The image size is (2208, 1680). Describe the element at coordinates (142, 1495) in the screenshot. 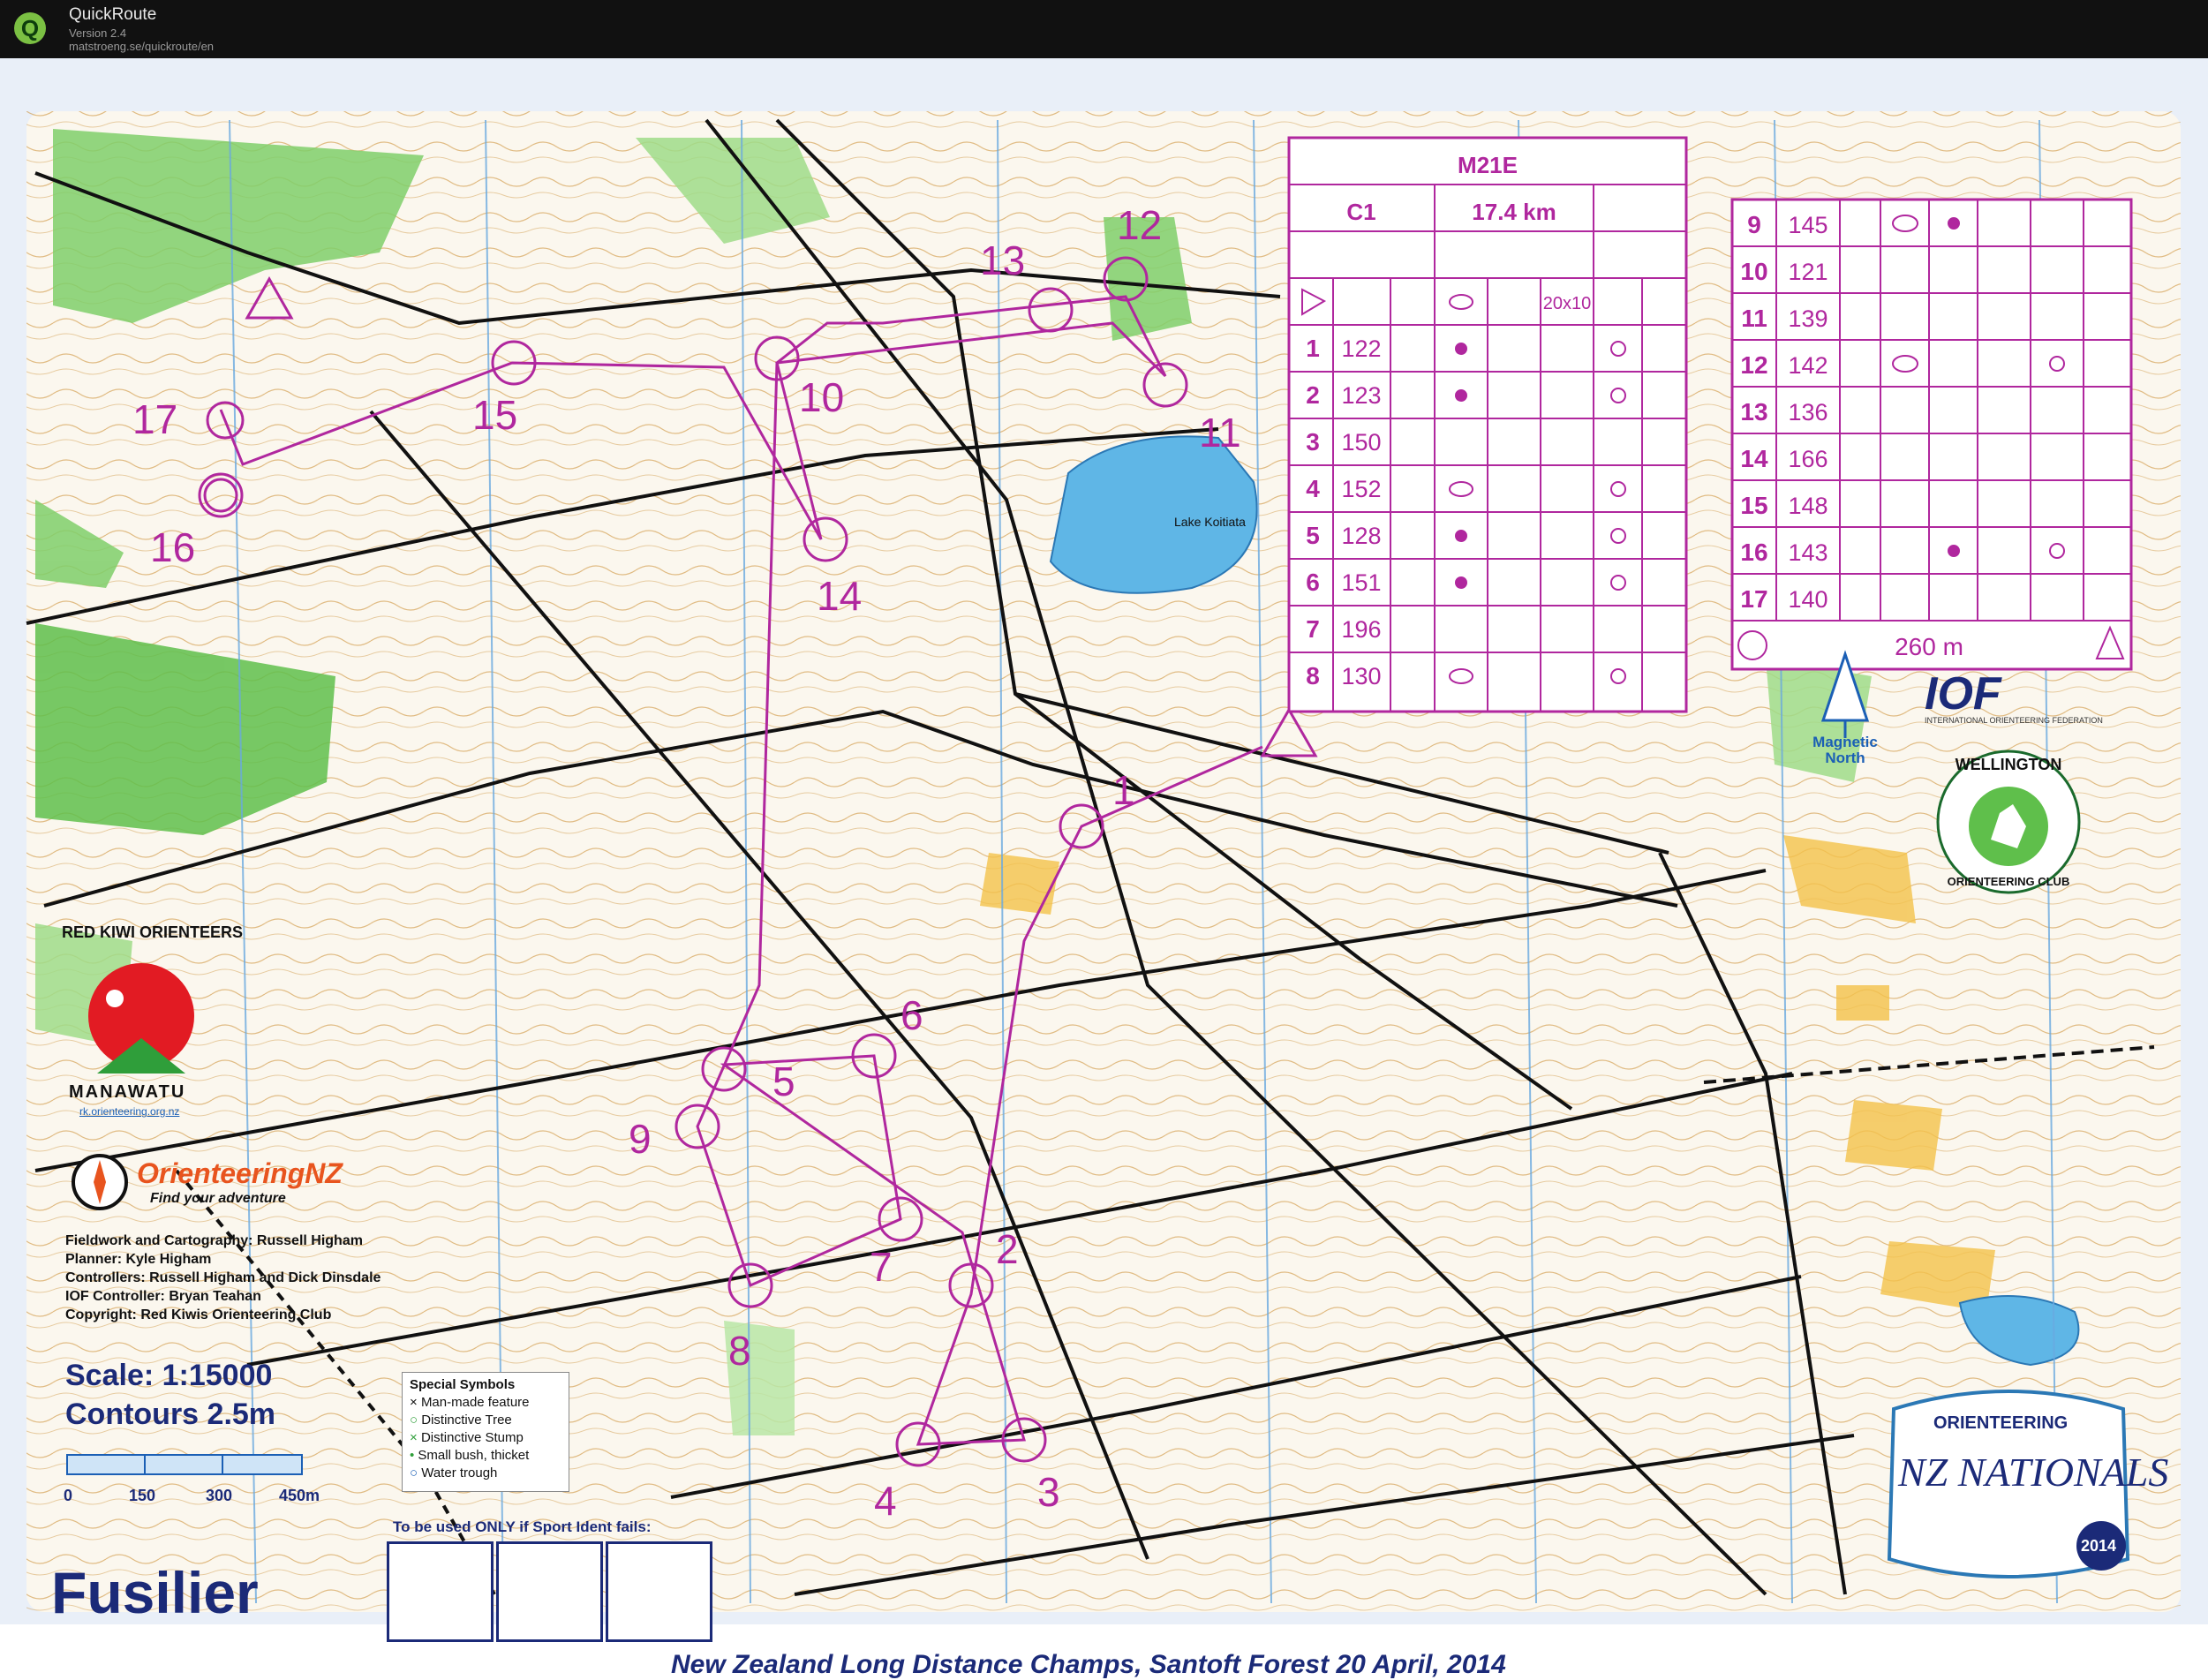

I see `scale-bar-label-150: 150` at that location.